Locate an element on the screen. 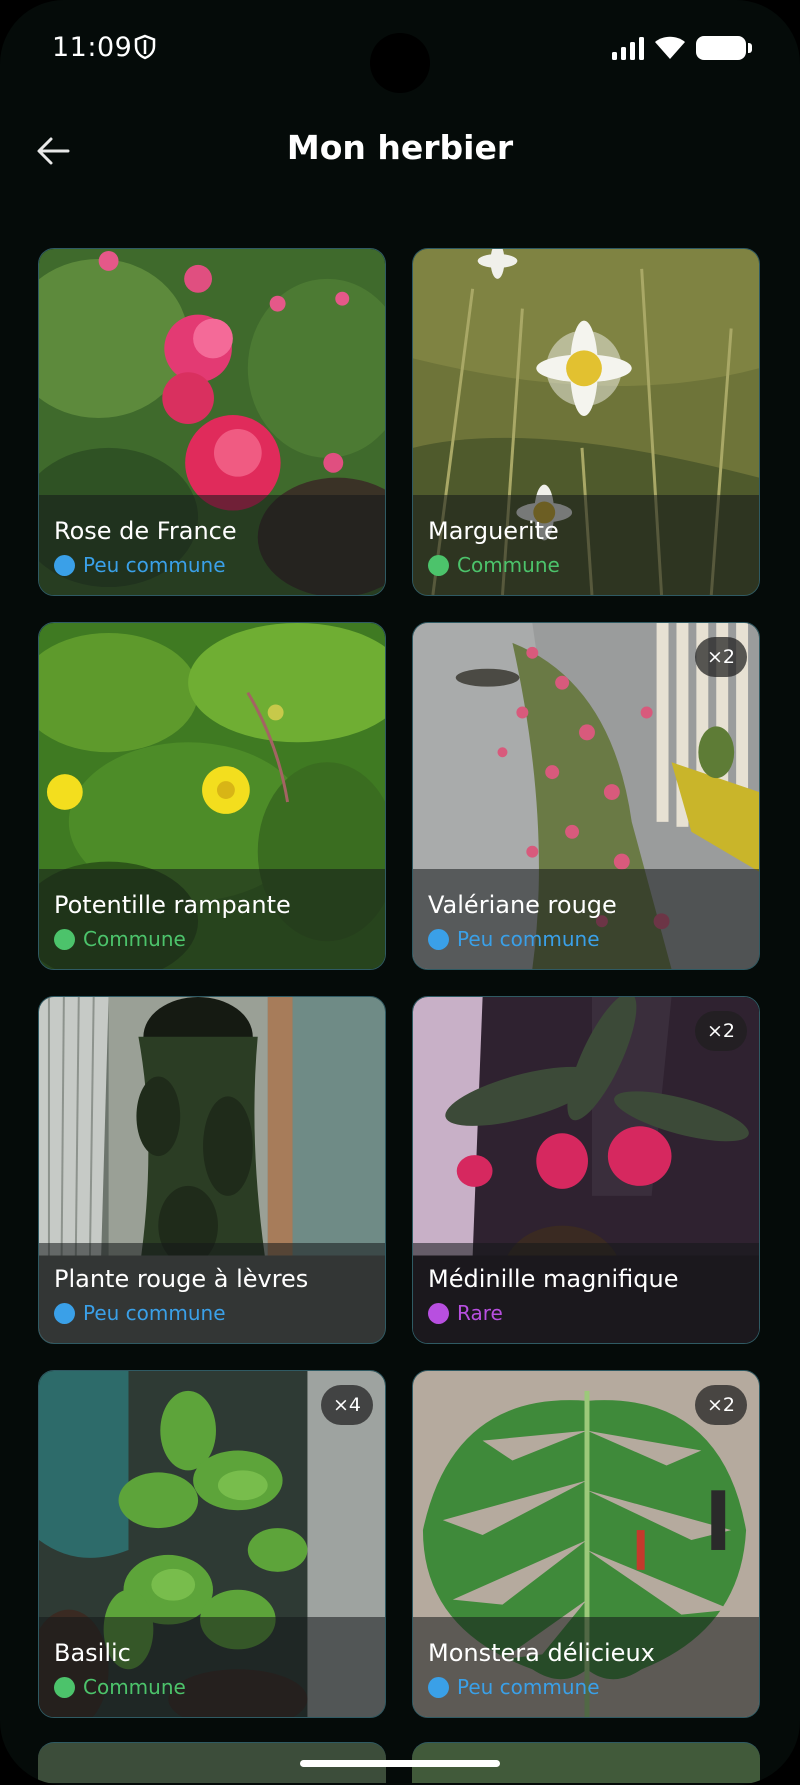 The image size is (800, 1785). plant-name: Rose de France is located at coordinates (145, 531).